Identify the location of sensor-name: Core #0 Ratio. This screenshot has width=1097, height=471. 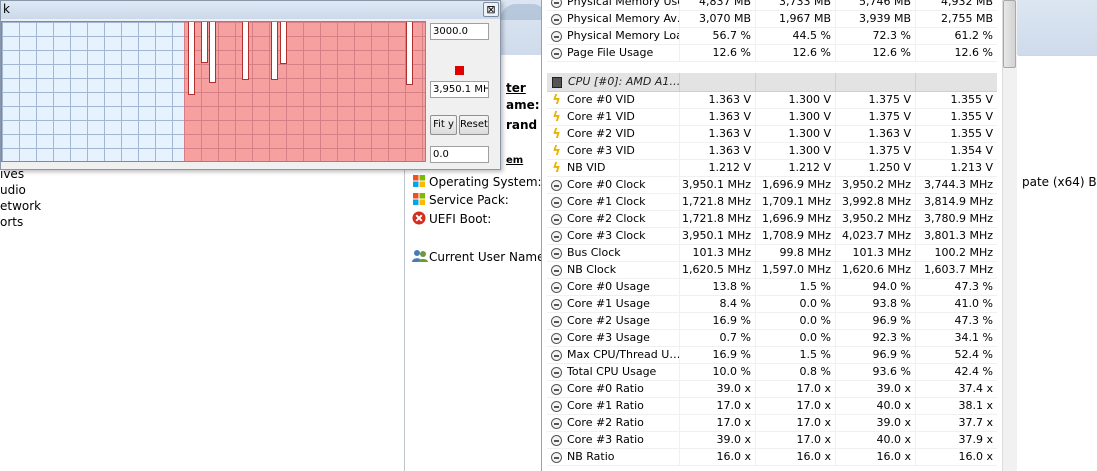
(605, 388).